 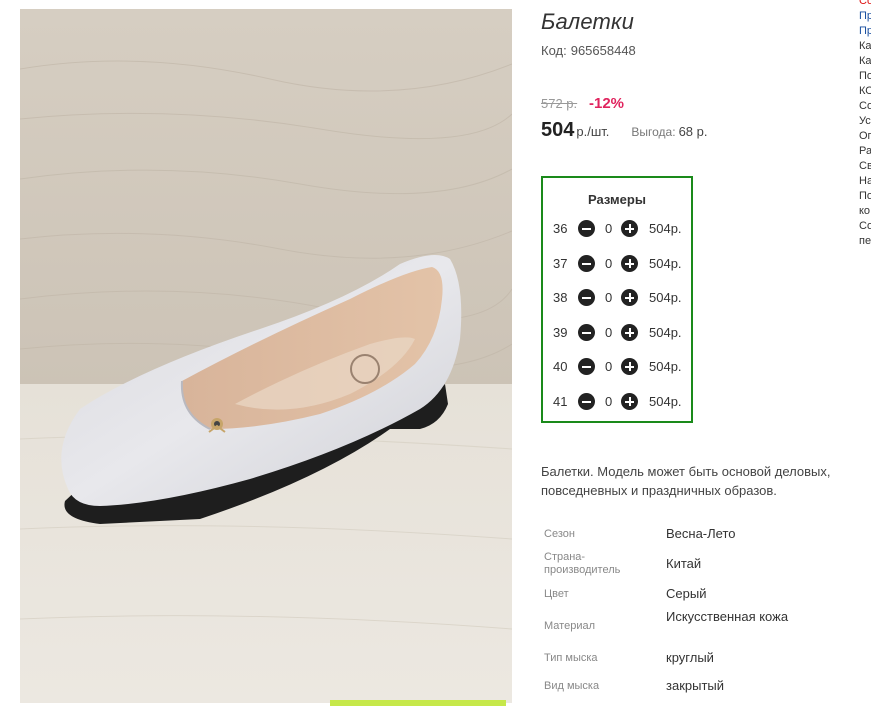 What do you see at coordinates (554, 50) in the screenshot?
I see `code-label: Код:` at bounding box center [554, 50].